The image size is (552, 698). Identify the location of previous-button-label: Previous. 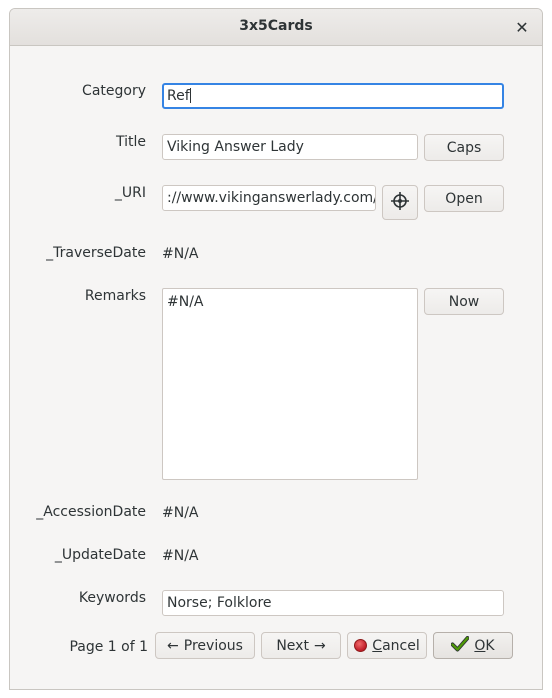
(213, 645).